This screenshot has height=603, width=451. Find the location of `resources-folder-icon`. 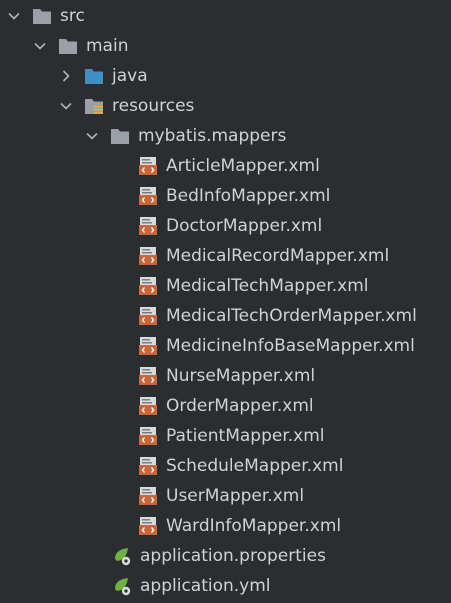

resources-folder-icon is located at coordinates (94, 106).